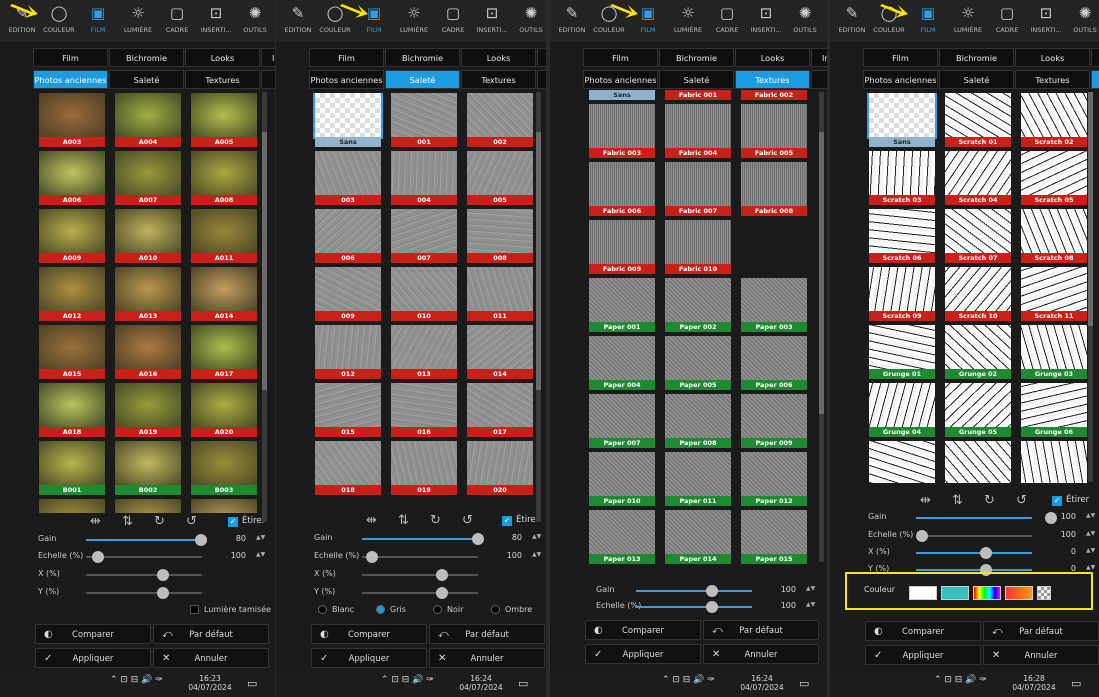 This screenshot has height=697, width=1099. Describe the element at coordinates (774, 131) in the screenshot. I see `thumbnail-item: Fabric 005` at that location.